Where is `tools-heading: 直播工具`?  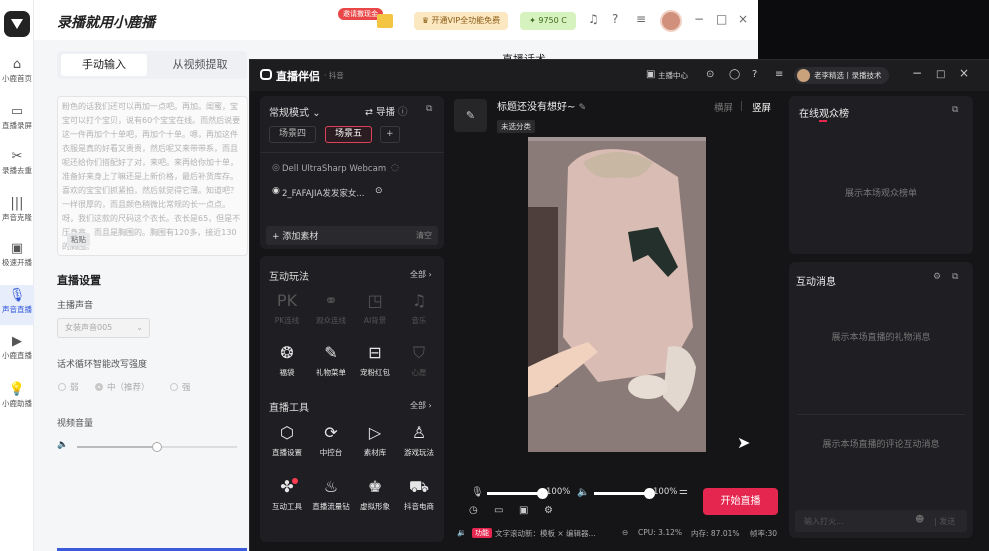
tools-heading: 直播工具 is located at coordinates (289, 408).